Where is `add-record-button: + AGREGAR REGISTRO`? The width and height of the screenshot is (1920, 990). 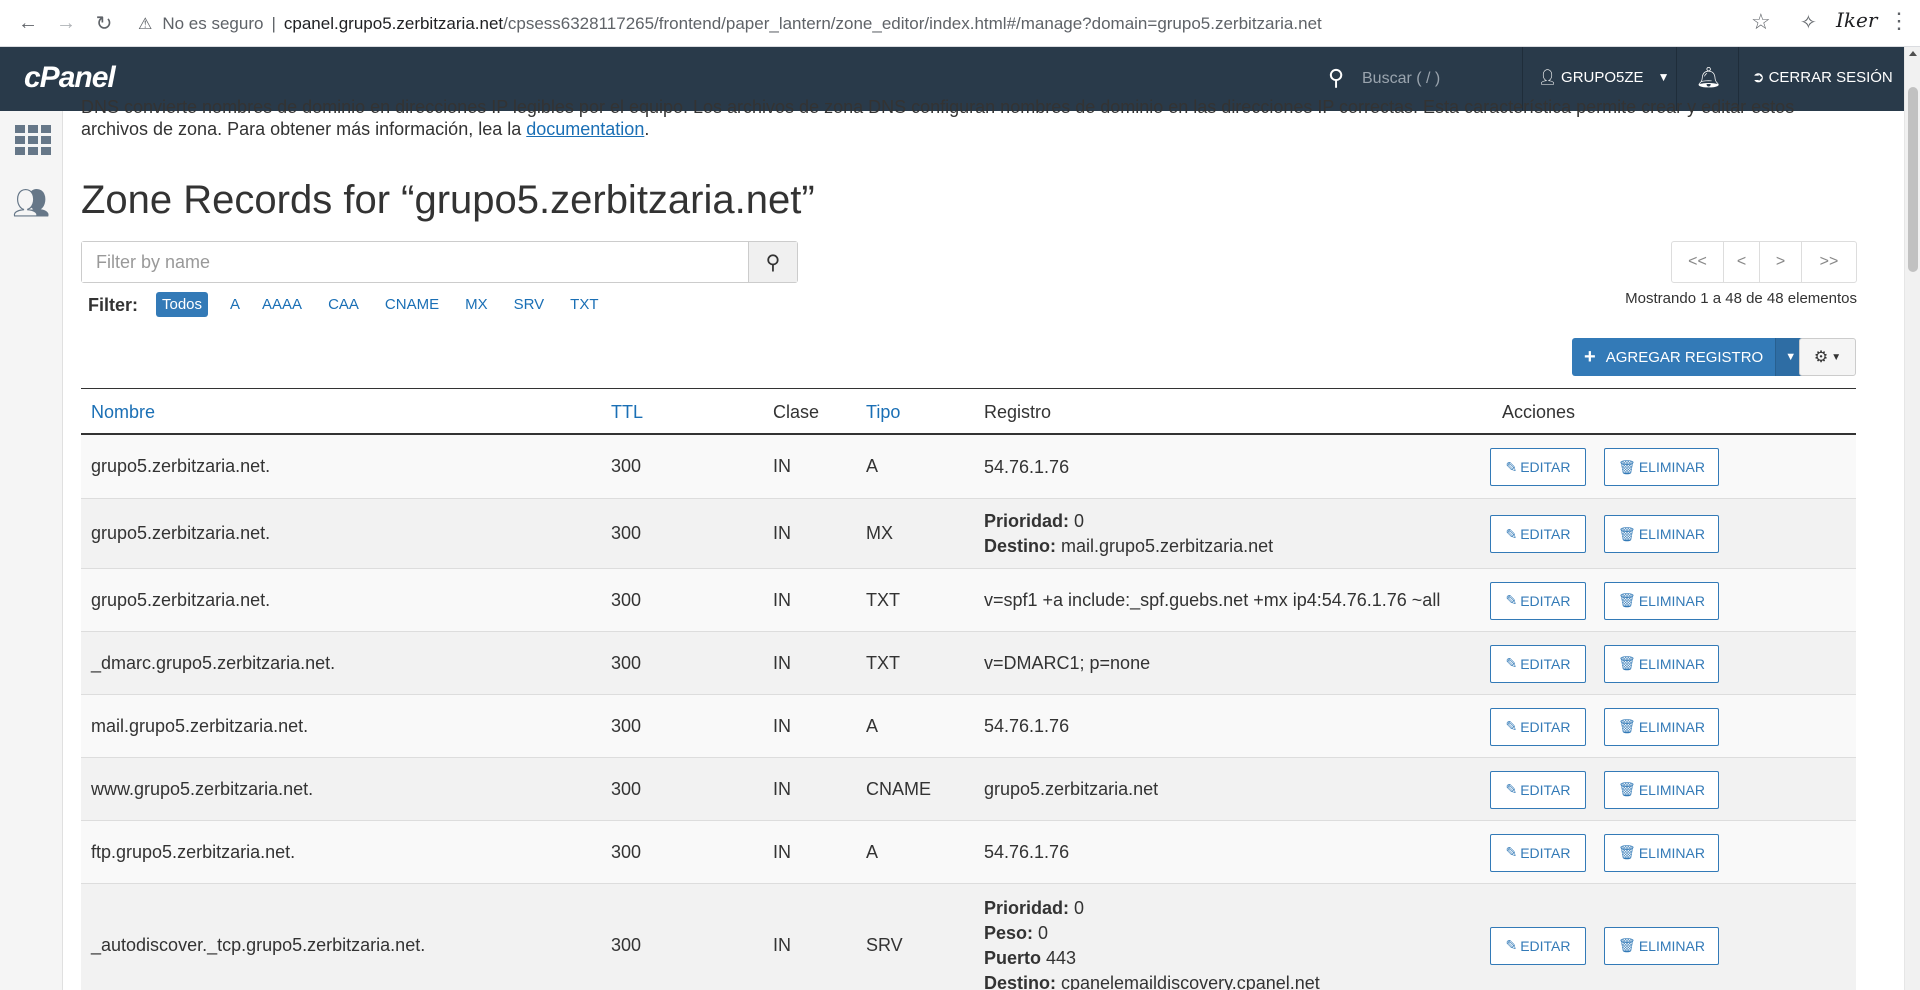
add-record-button: + AGREGAR REGISTRO is located at coordinates (1674, 357).